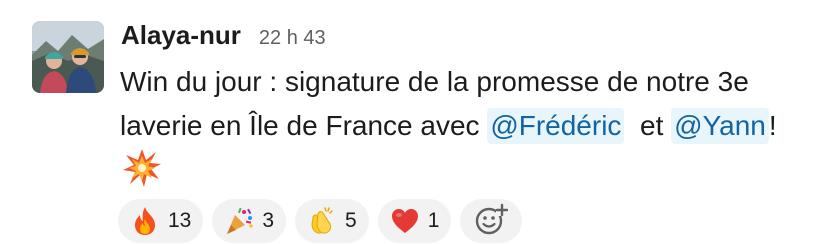  I want to click on reaction-fire: 13, so click(161, 221).